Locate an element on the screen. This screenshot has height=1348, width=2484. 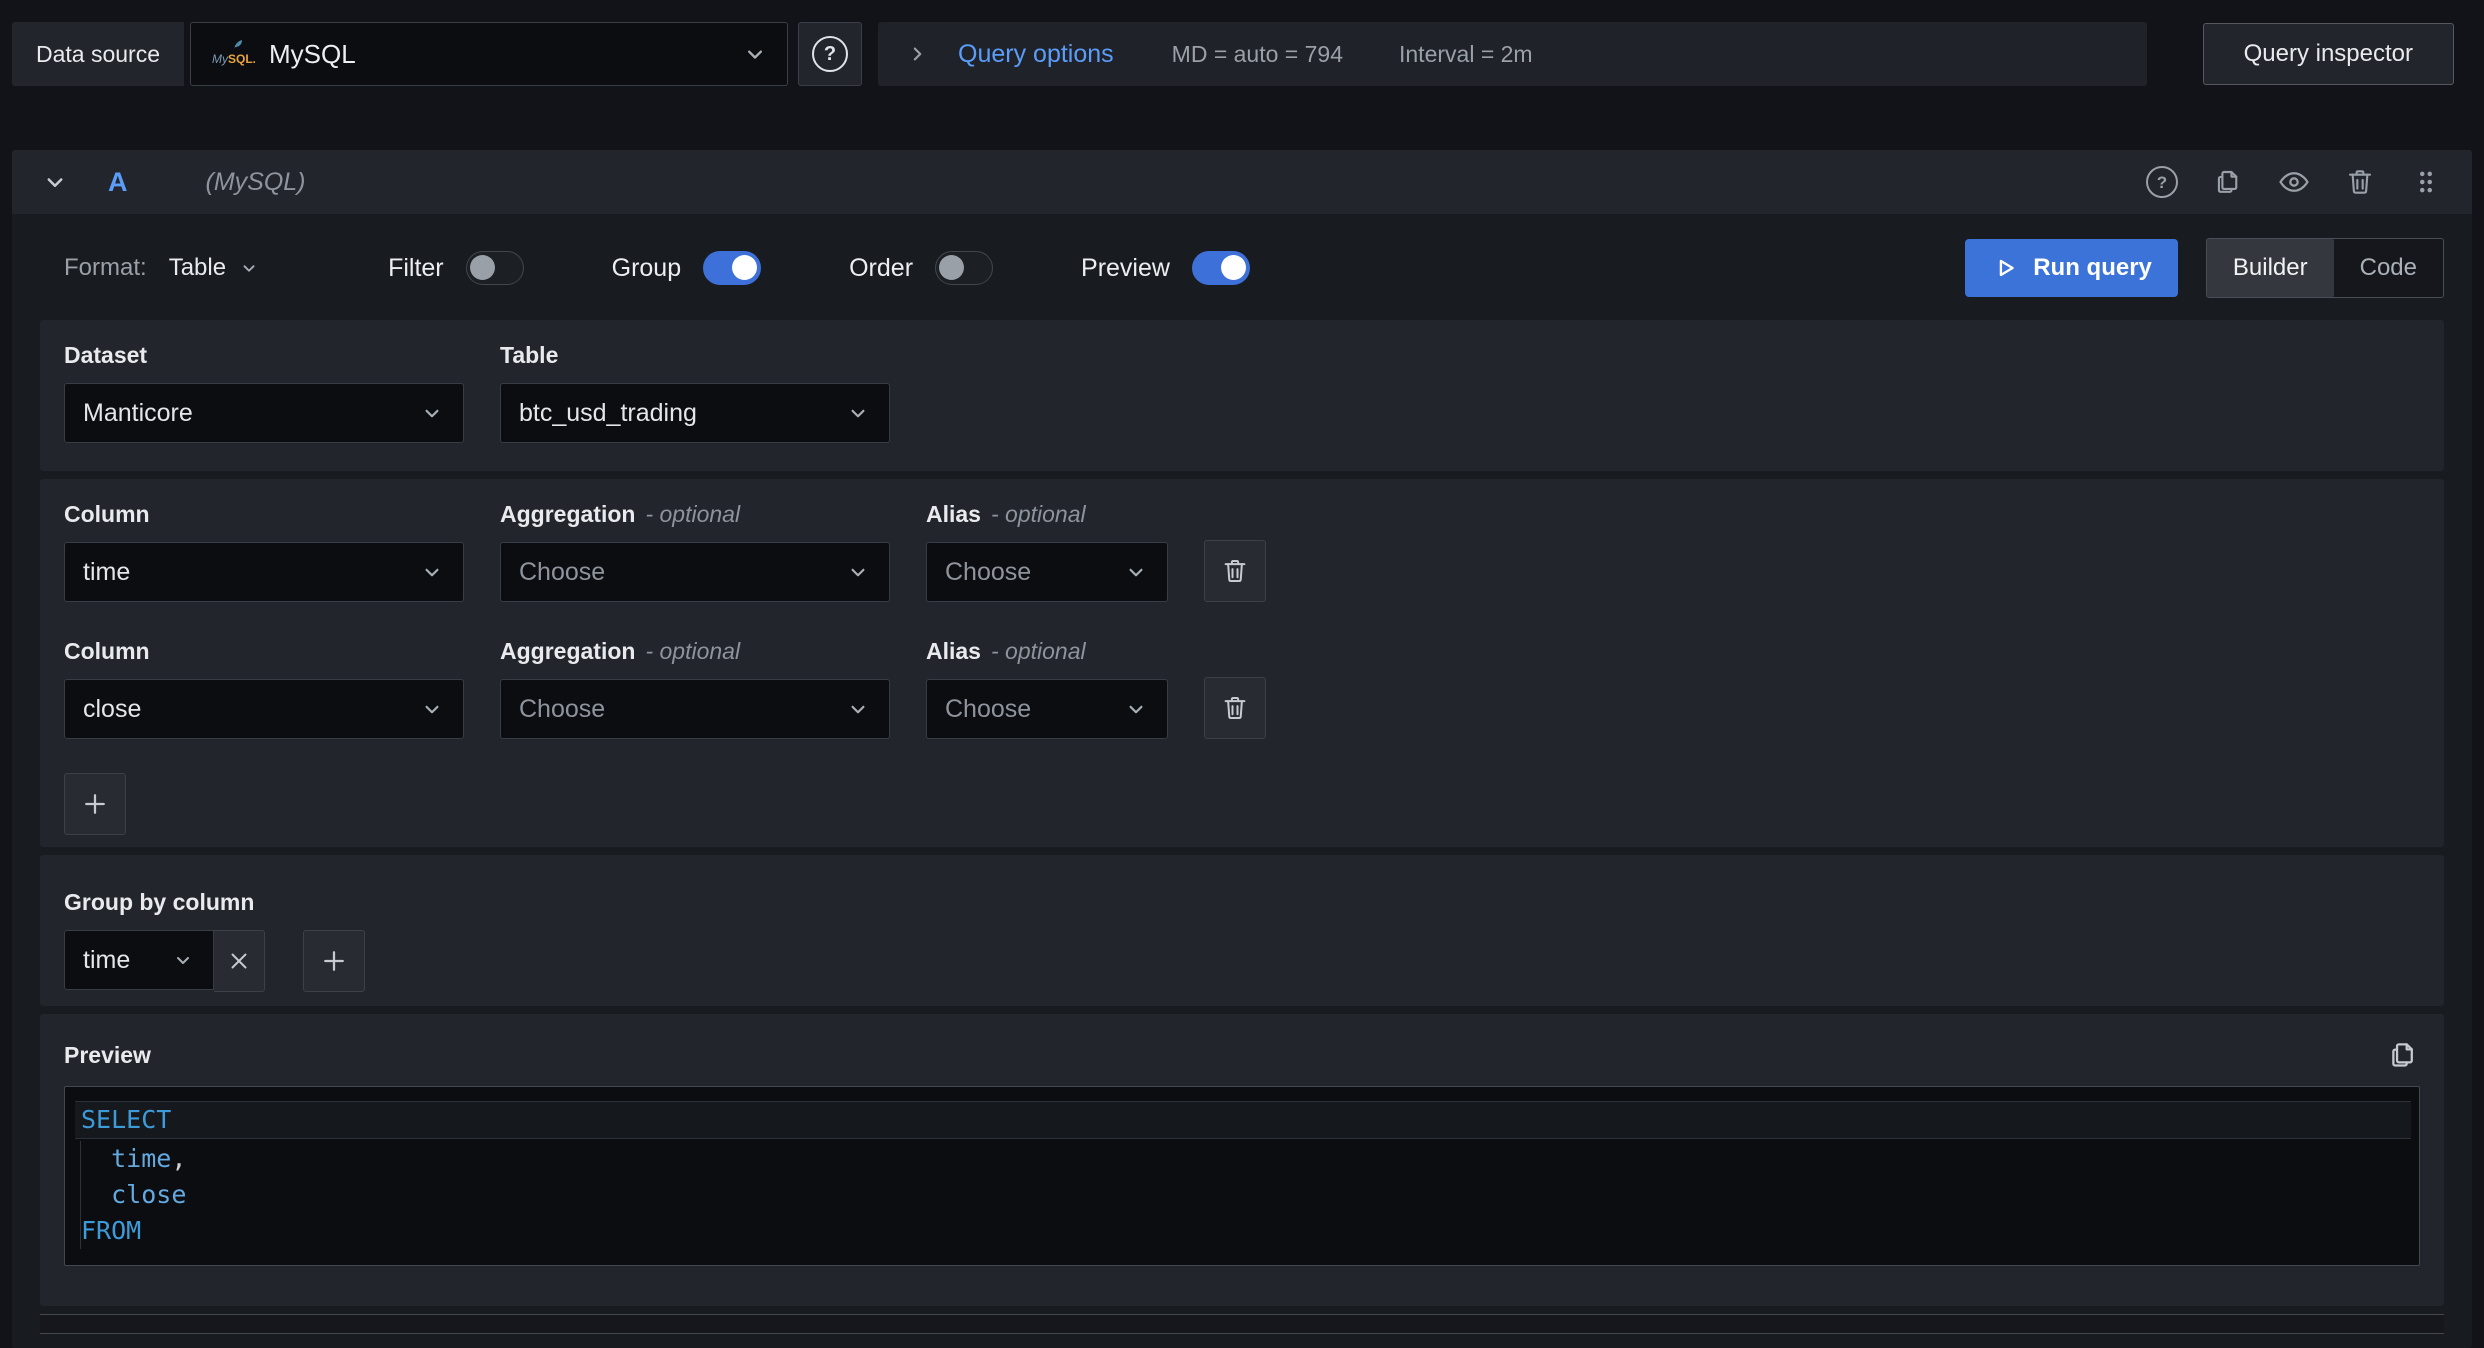
drag-handle-icon is located at coordinates (2426, 182).